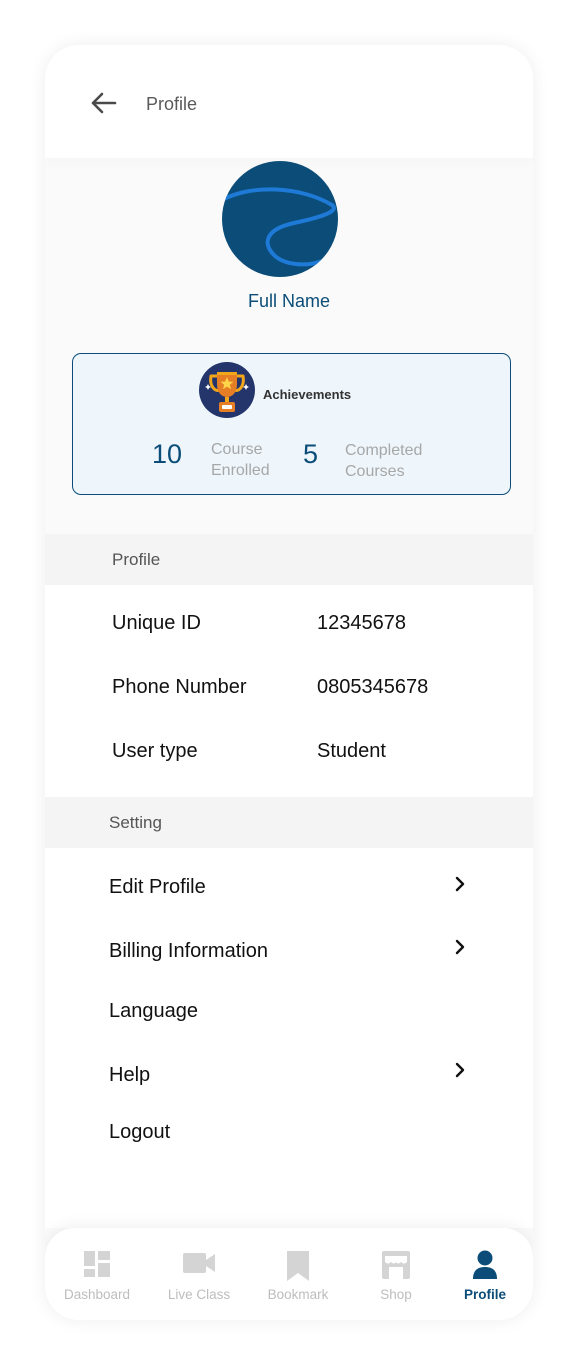 The width and height of the screenshot is (578, 1365). Describe the element at coordinates (361, 623) in the screenshot. I see `unique-id-value: 12345678` at that location.